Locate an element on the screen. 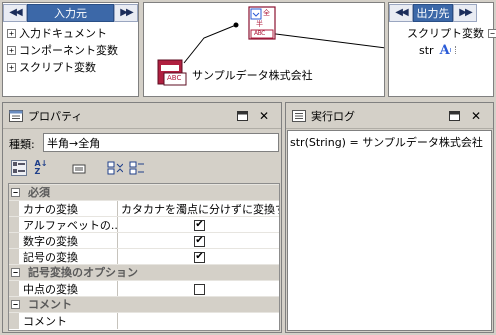 The width and height of the screenshot is (496, 335). properties-title-bar: プロパティ ✕ is located at coordinates (142, 116).